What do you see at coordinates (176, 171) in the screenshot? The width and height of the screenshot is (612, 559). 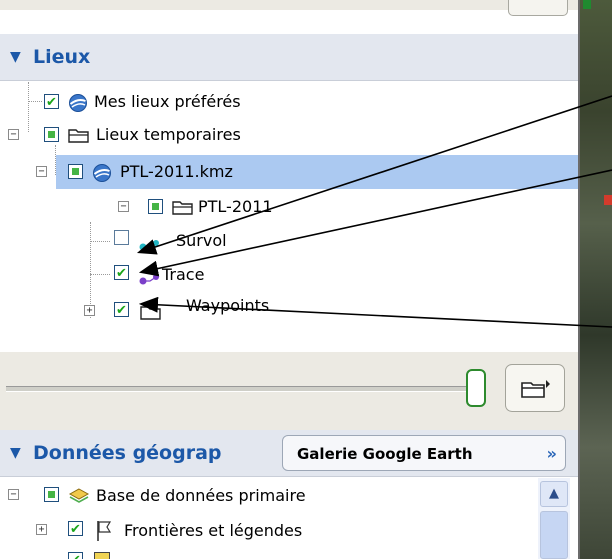 I see `list-item-label: PTL-2011.kmz` at bounding box center [176, 171].